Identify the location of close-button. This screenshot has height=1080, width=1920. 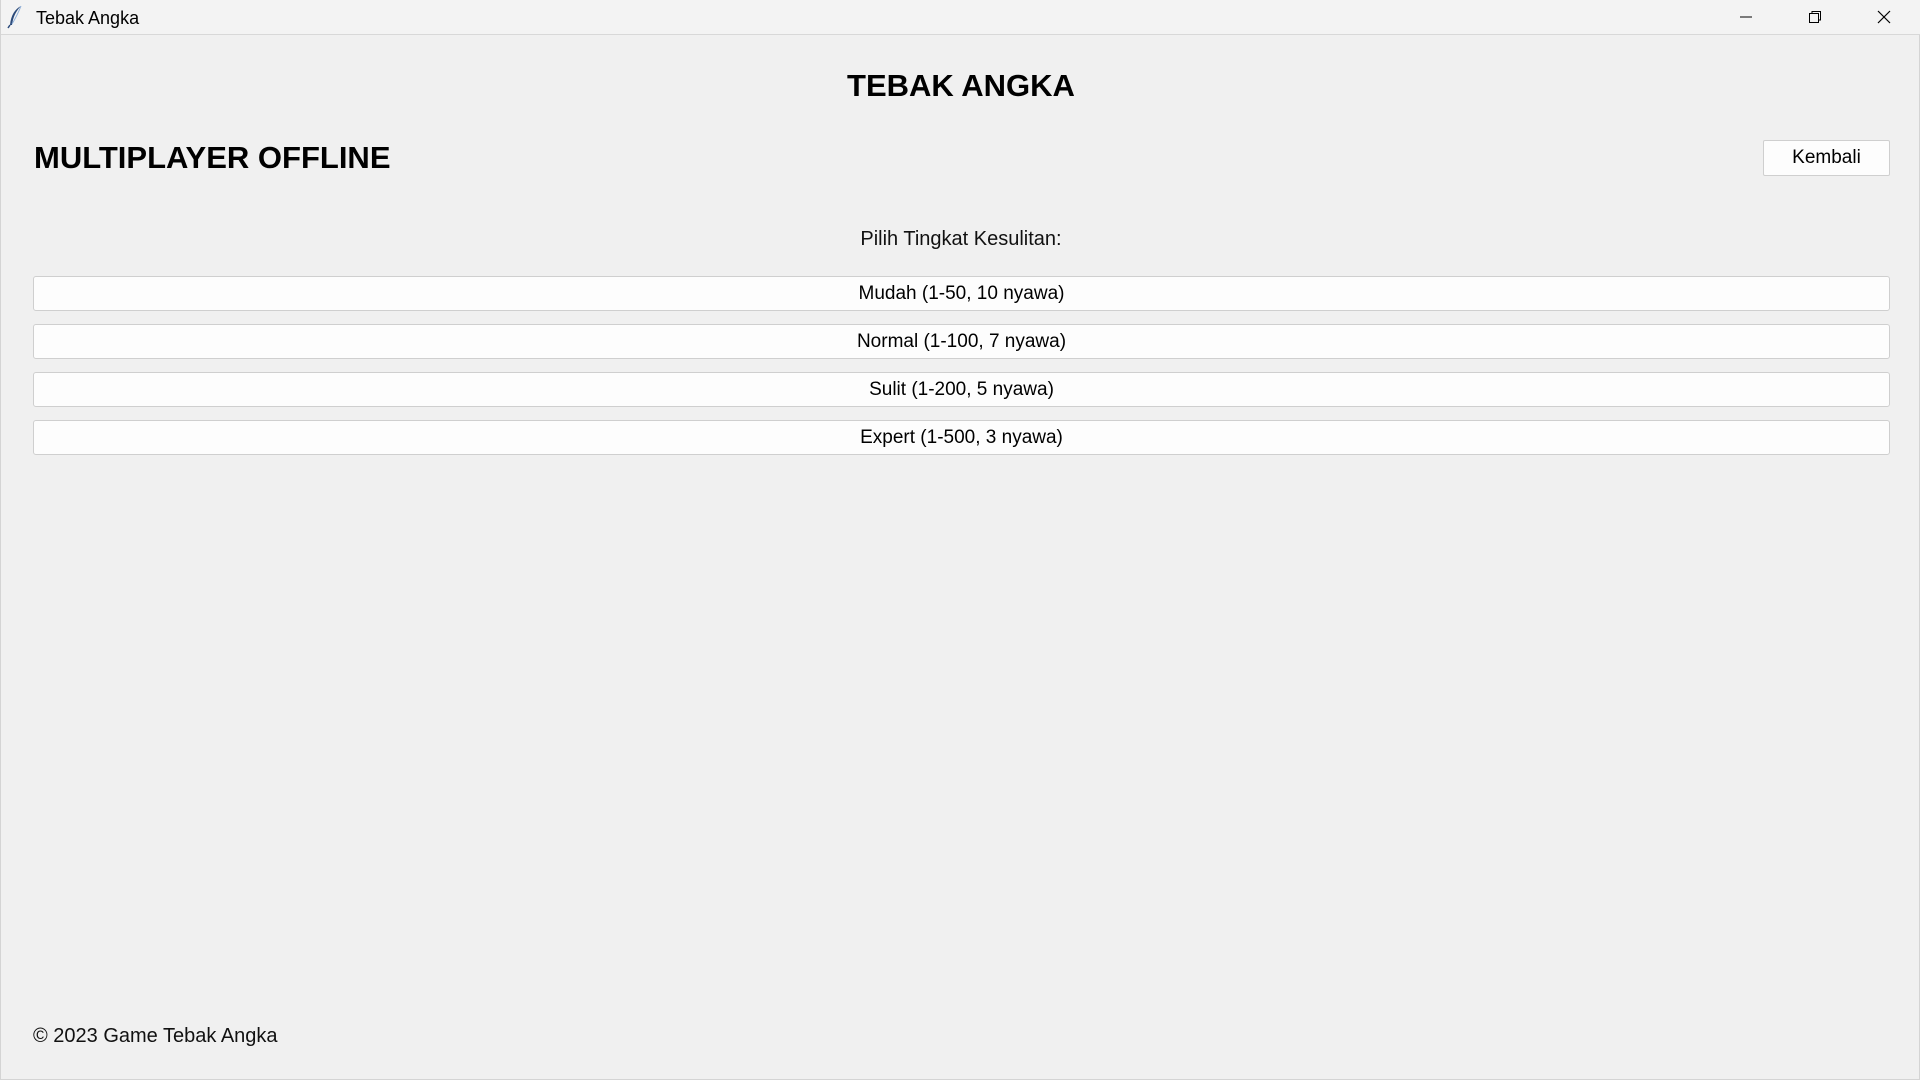
(1883, 17).